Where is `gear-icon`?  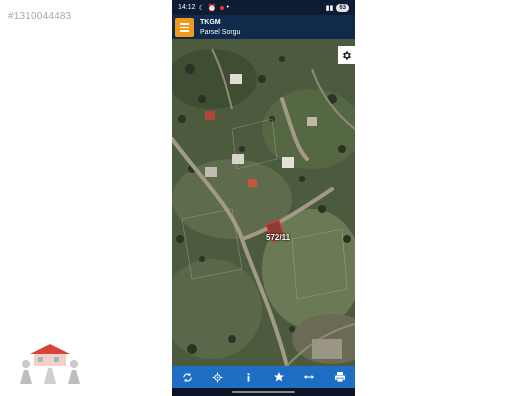
gear-icon is located at coordinates (347, 55).